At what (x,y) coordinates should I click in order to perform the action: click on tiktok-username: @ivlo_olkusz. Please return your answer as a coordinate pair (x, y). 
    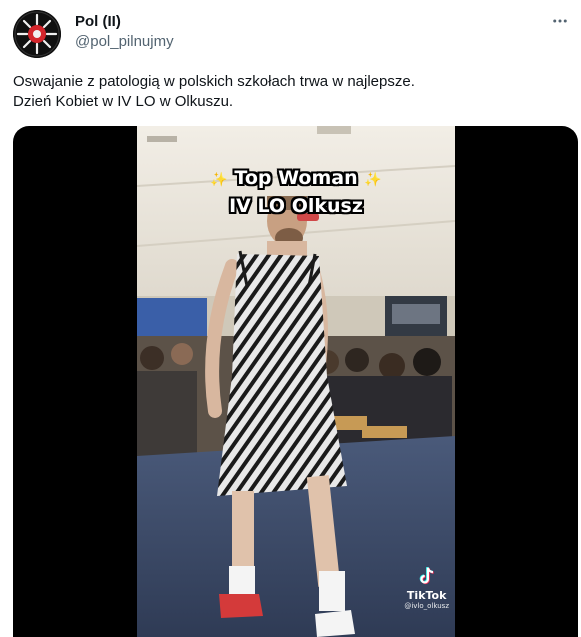
    Looking at the image, I should click on (426, 606).